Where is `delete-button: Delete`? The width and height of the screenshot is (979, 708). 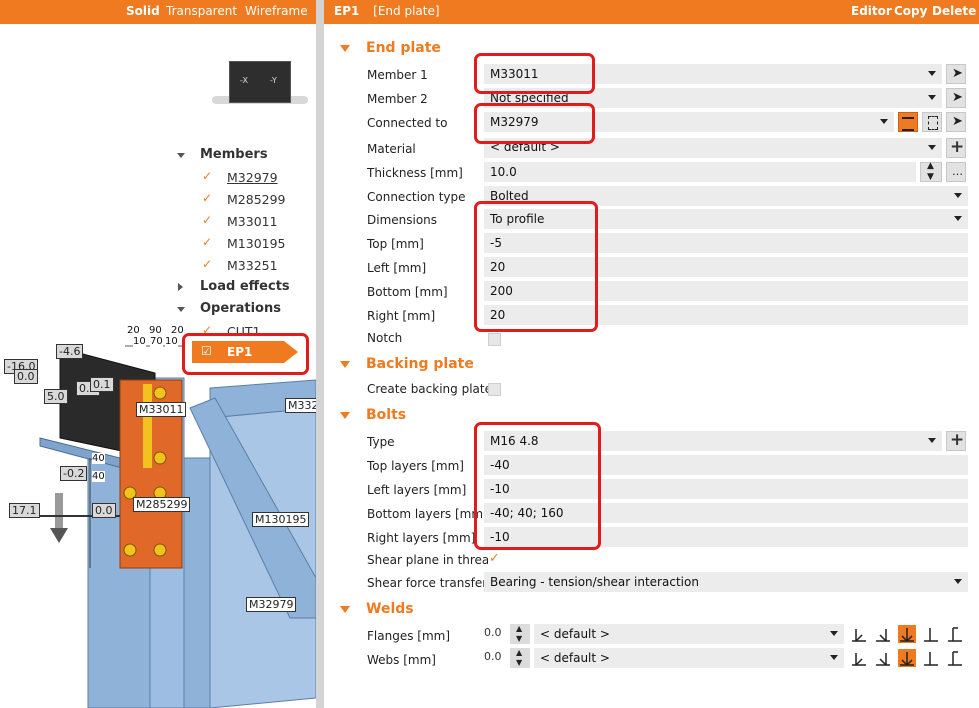
delete-button: Delete is located at coordinates (954, 11).